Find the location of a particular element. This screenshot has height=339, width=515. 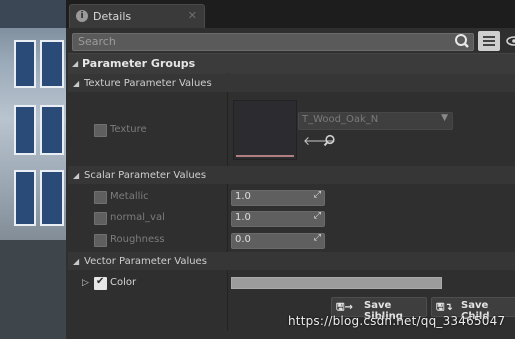

texture-thumbnail is located at coordinates (265, 130).